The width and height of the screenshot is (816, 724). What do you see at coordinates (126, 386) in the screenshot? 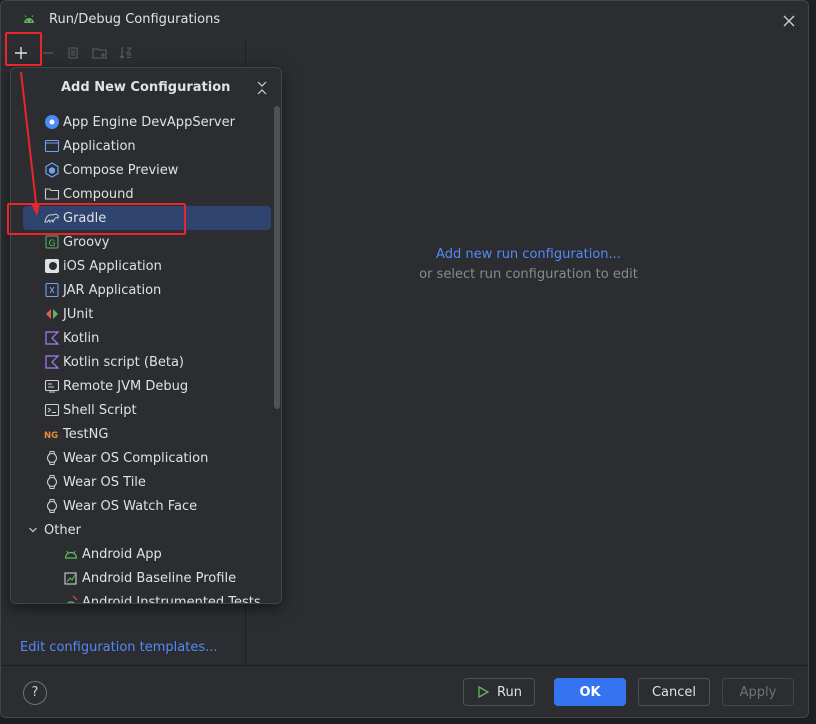
I see `list-item-label: Remote JVM Debug` at bounding box center [126, 386].